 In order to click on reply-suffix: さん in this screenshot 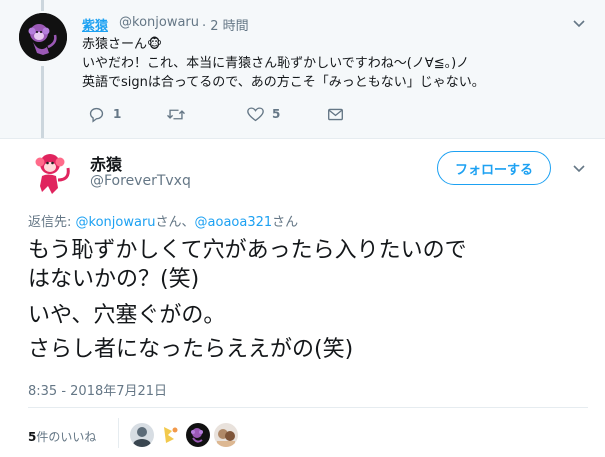, I will do `click(285, 222)`.